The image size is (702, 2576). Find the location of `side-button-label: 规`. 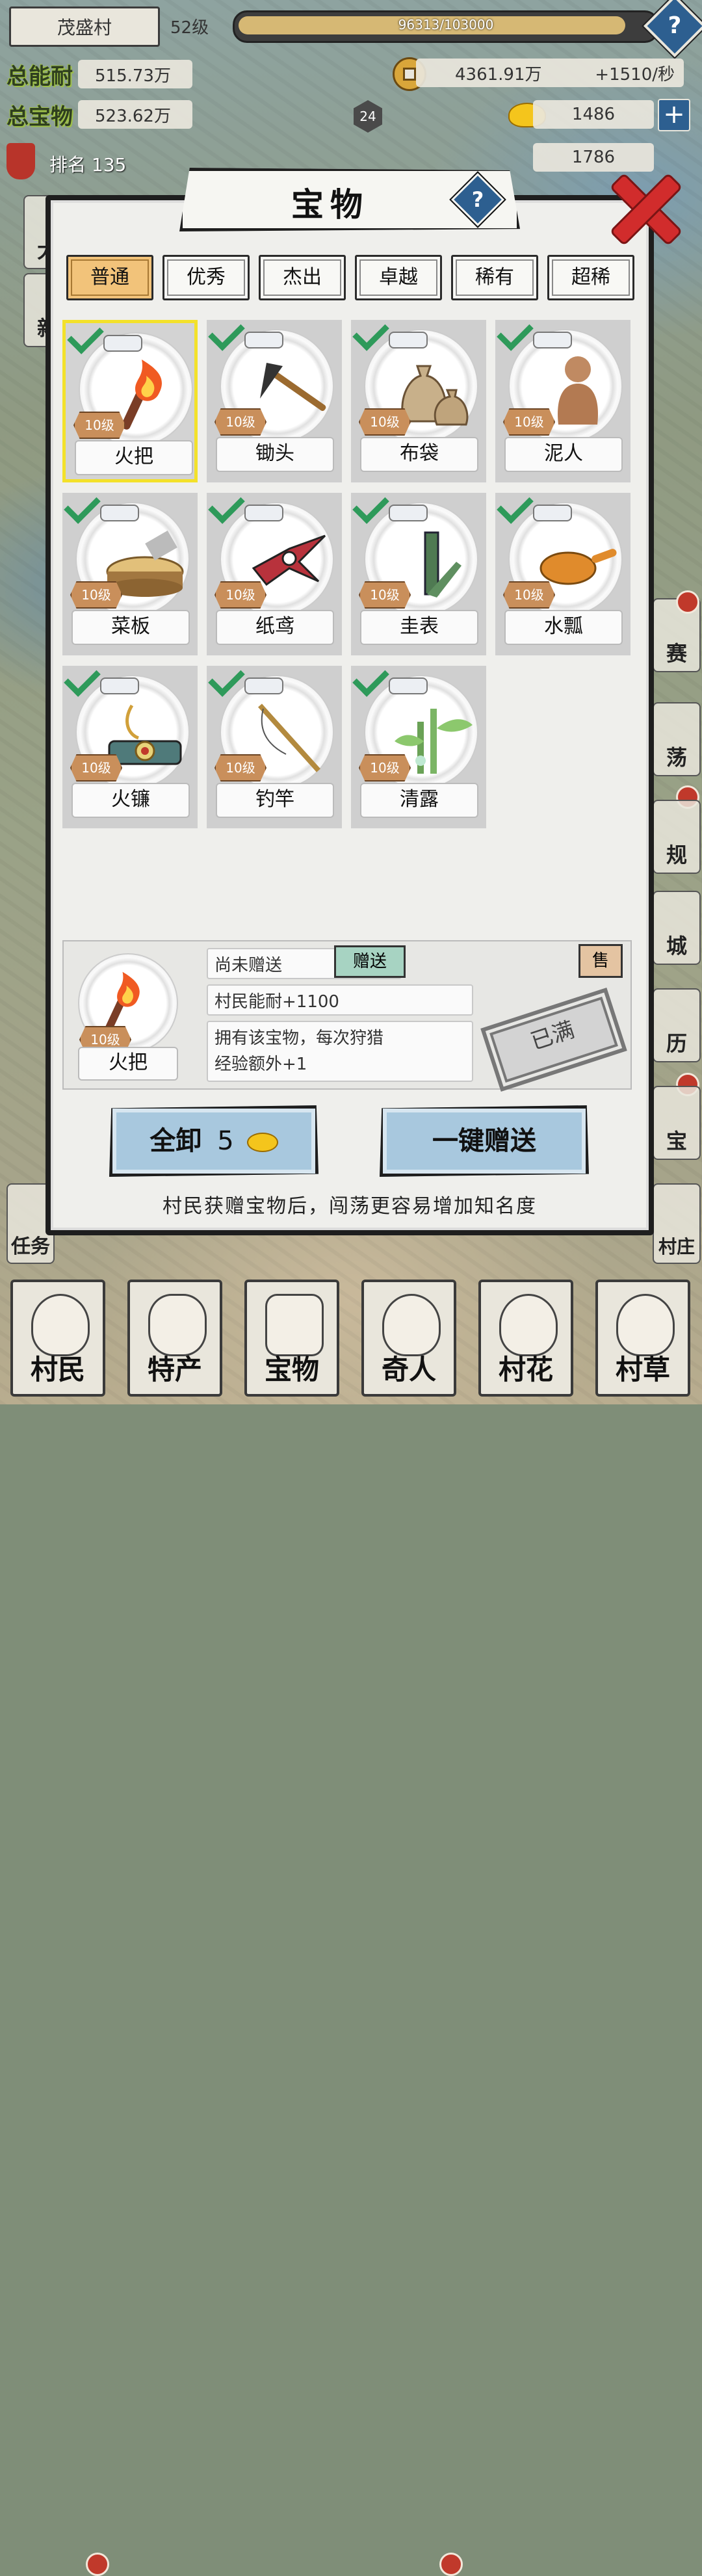

side-button-label: 规 is located at coordinates (676, 855).